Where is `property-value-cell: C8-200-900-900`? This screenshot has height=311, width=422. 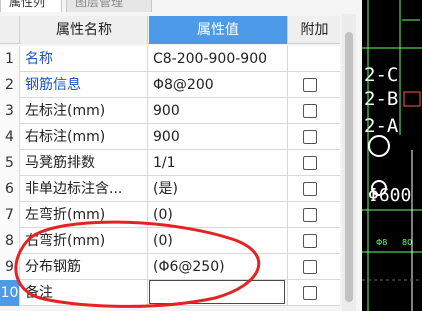
property-value-cell: C8-200-900-900 is located at coordinates (218, 59).